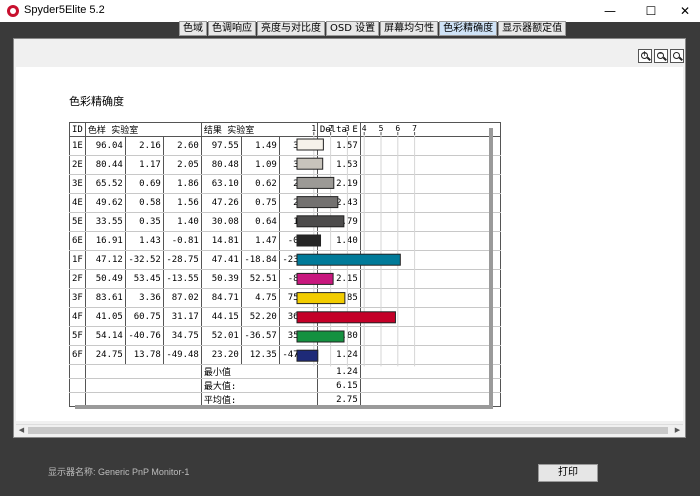 The width and height of the screenshot is (700, 496). I want to click on bar-1F, so click(348, 259).